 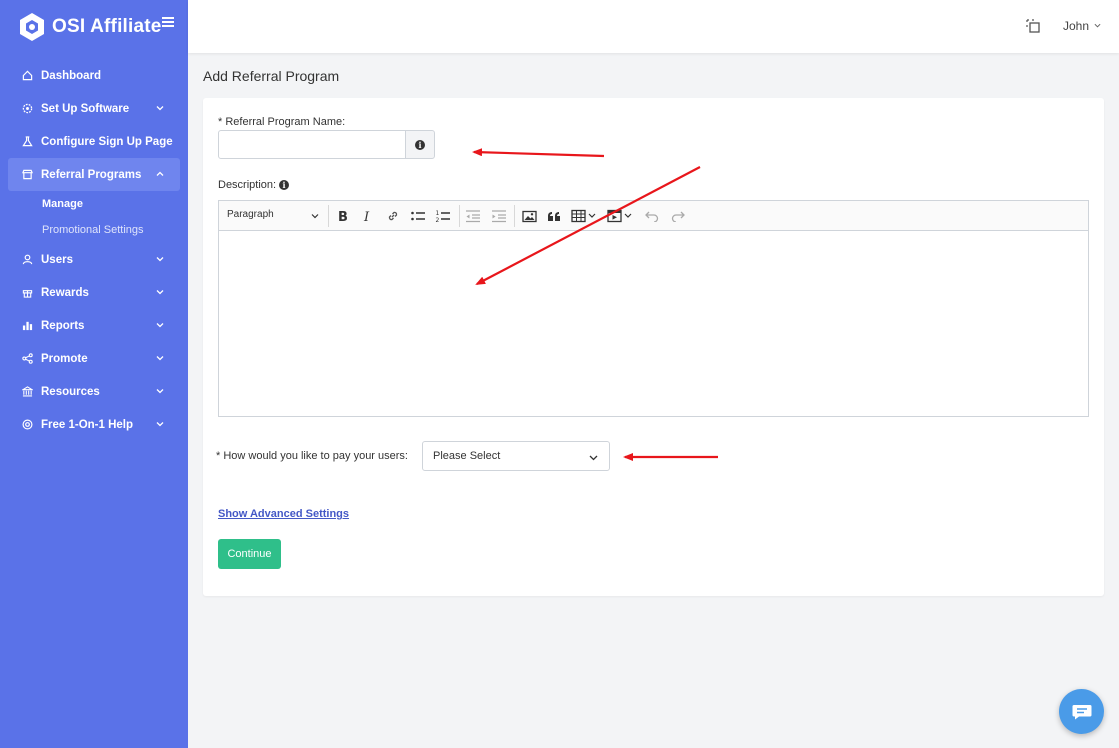 I want to click on sidebar-item-referral-programs: Referral Programs, so click(x=94, y=174).